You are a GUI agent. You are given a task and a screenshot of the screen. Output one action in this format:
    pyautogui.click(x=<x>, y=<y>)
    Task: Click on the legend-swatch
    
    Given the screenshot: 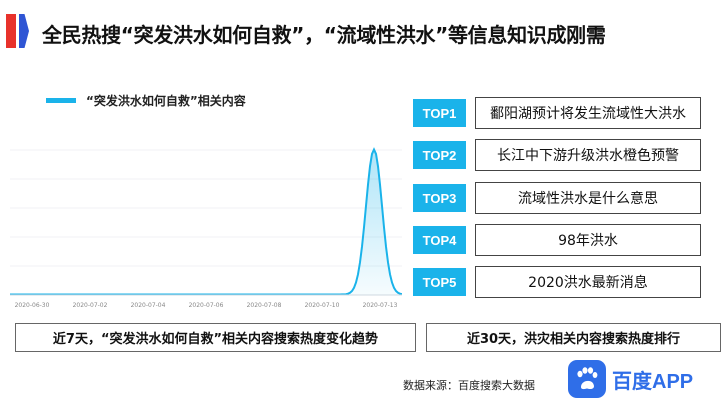 What is the action you would take?
    pyautogui.click(x=61, y=100)
    